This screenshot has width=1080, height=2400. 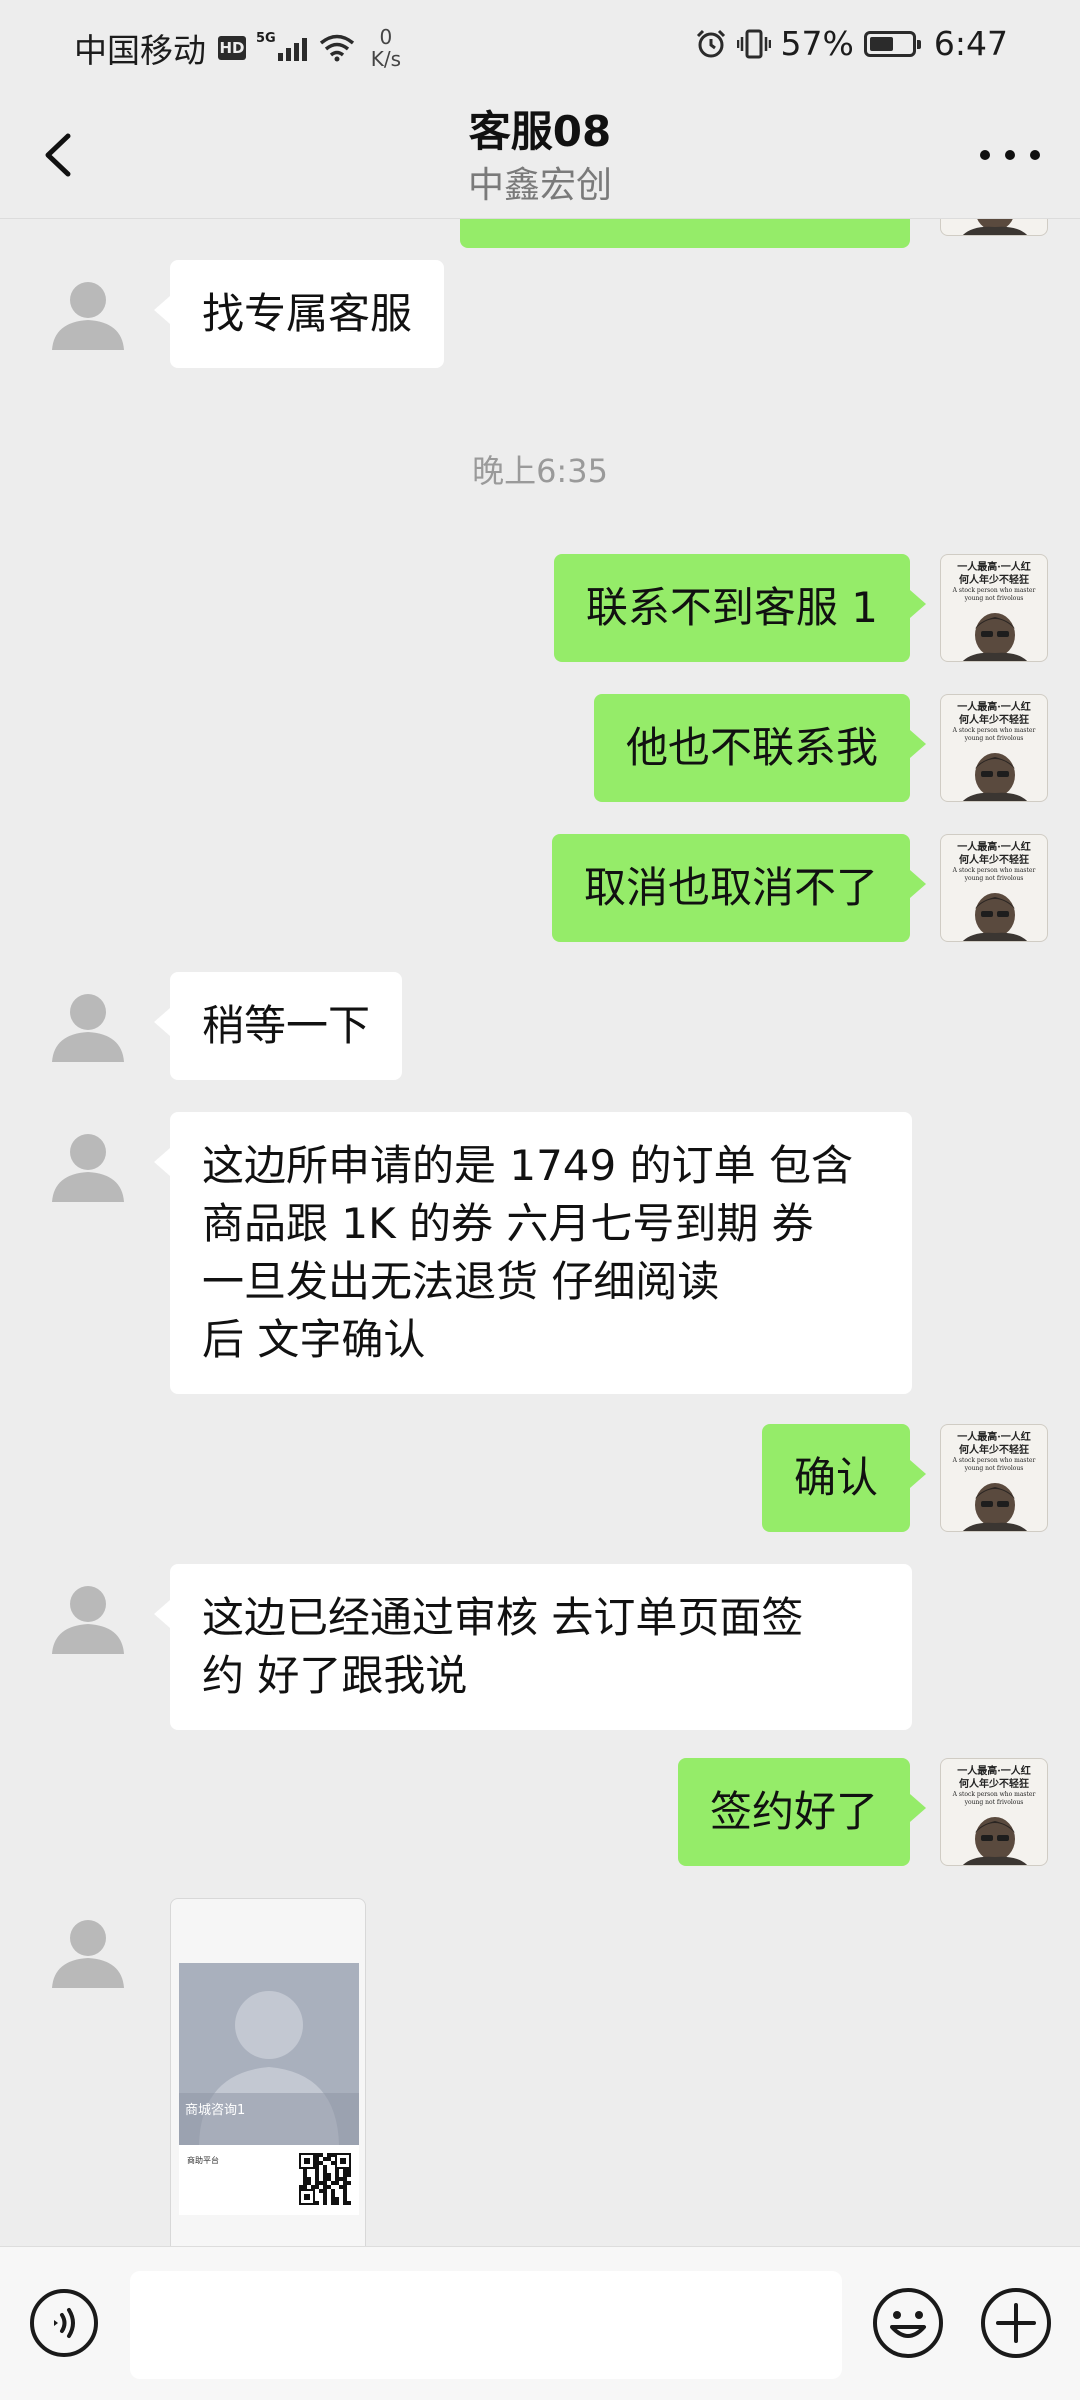 What do you see at coordinates (1010, 155) in the screenshot?
I see `more-icon` at bounding box center [1010, 155].